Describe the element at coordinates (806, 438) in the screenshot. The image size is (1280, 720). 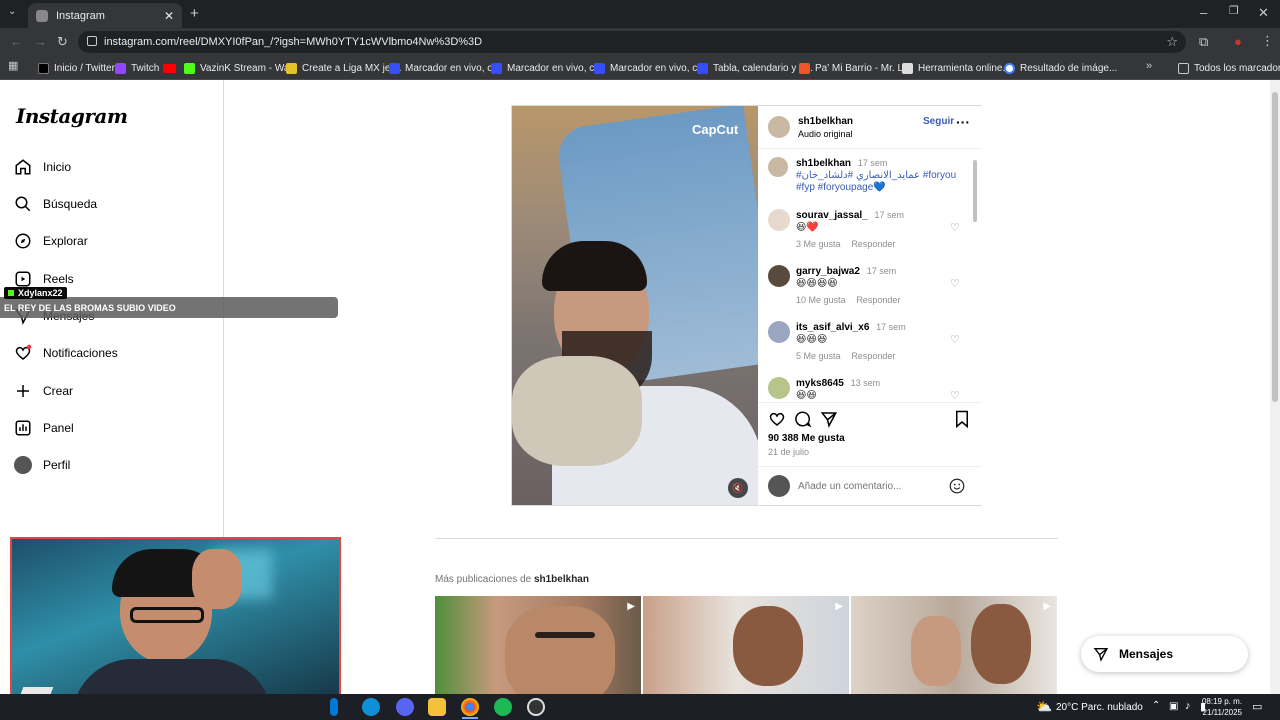
I see `like-count: 90 388 Me gusta` at that location.